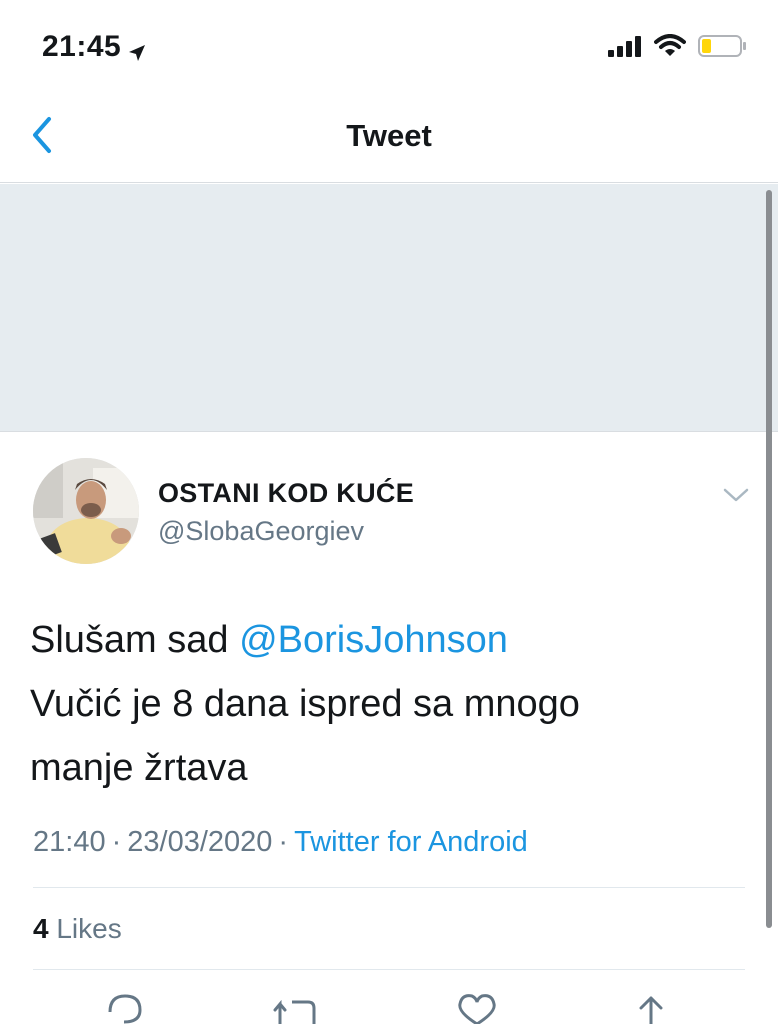  Describe the element at coordinates (299, 1011) in the screenshot. I see `retweet-icon` at that location.